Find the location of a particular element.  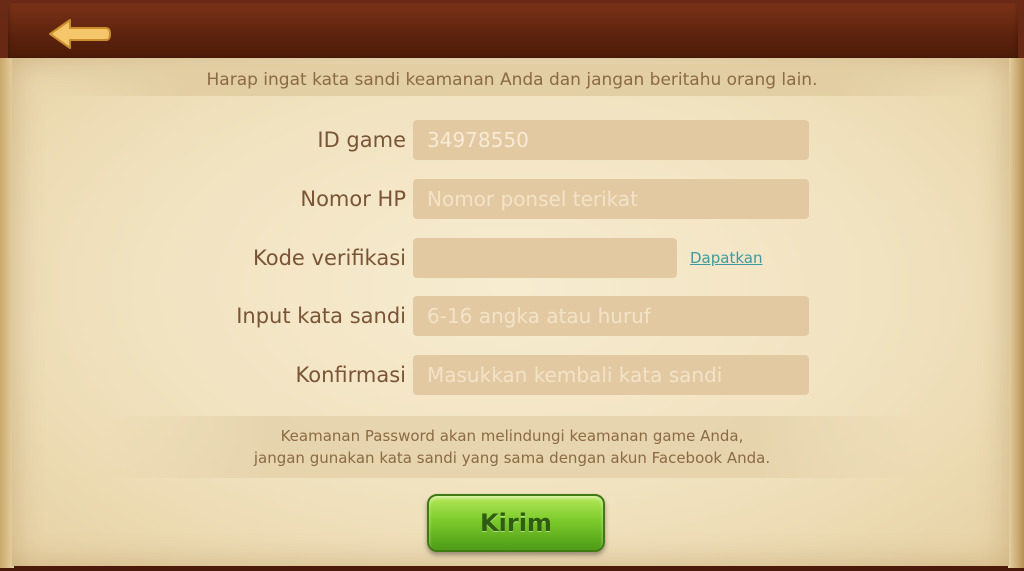

get-code-link: Dapatkan is located at coordinates (726, 258).